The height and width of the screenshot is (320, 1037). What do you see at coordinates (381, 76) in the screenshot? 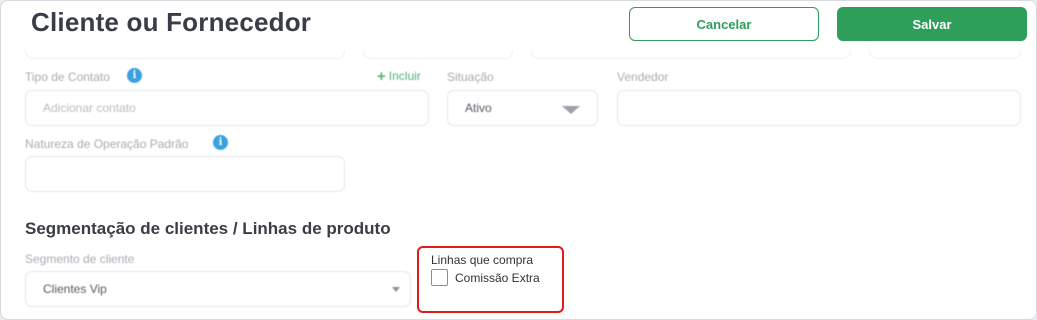
I see `plus-icon: +` at bounding box center [381, 76].